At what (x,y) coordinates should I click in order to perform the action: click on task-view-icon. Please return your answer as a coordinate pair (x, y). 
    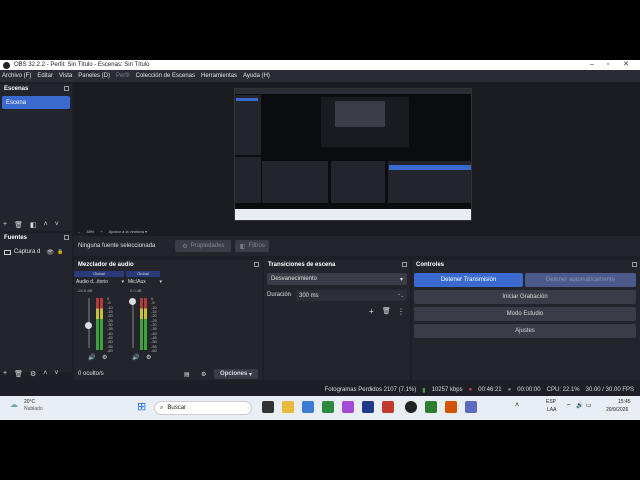
    Looking at the image, I should click on (268, 407).